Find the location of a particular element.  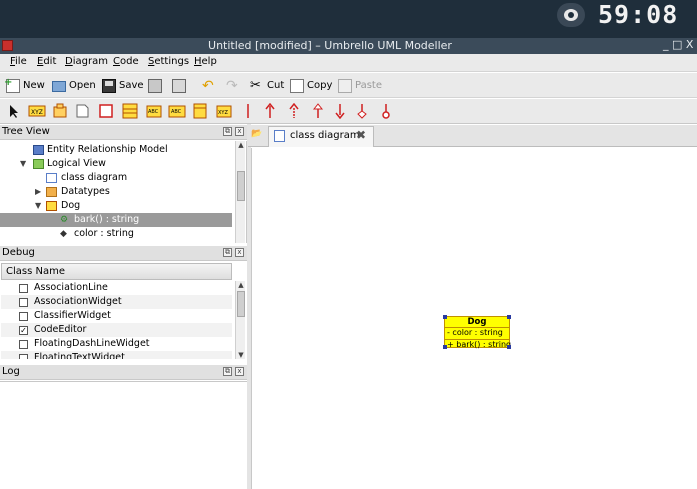

tree-item: ▶ Datatypes is located at coordinates (116, 192).